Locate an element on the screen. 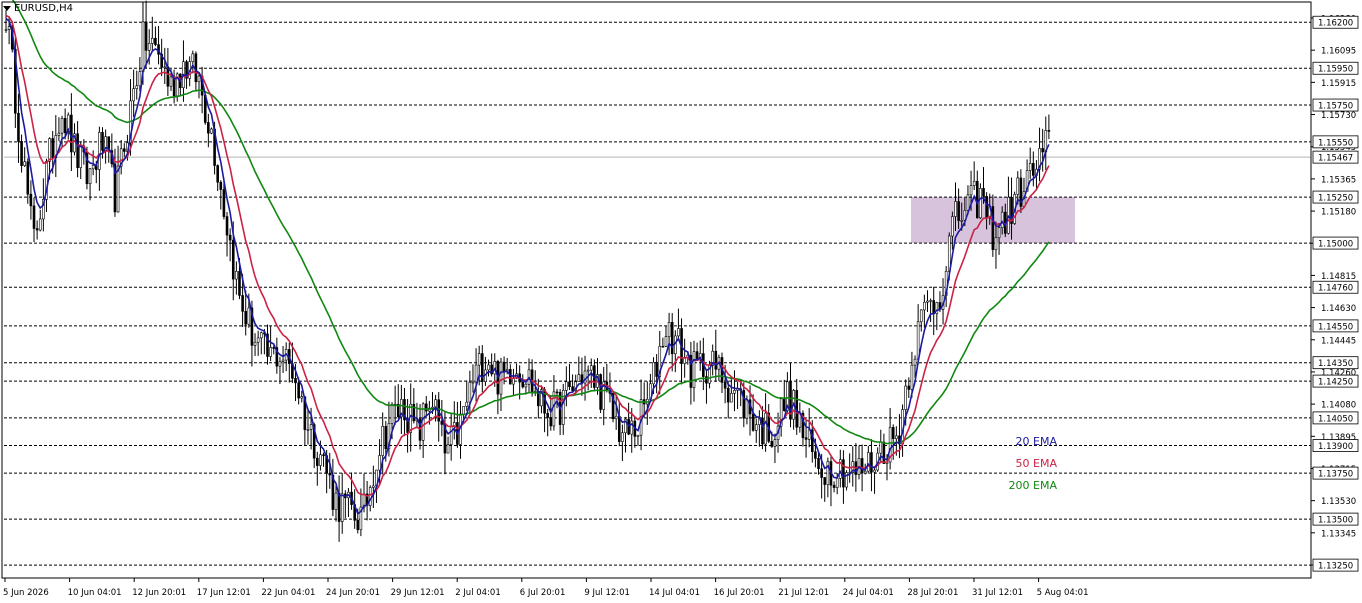 This screenshot has width=1362, height=603. current-price-label: 1.15467 is located at coordinates (1335, 159).